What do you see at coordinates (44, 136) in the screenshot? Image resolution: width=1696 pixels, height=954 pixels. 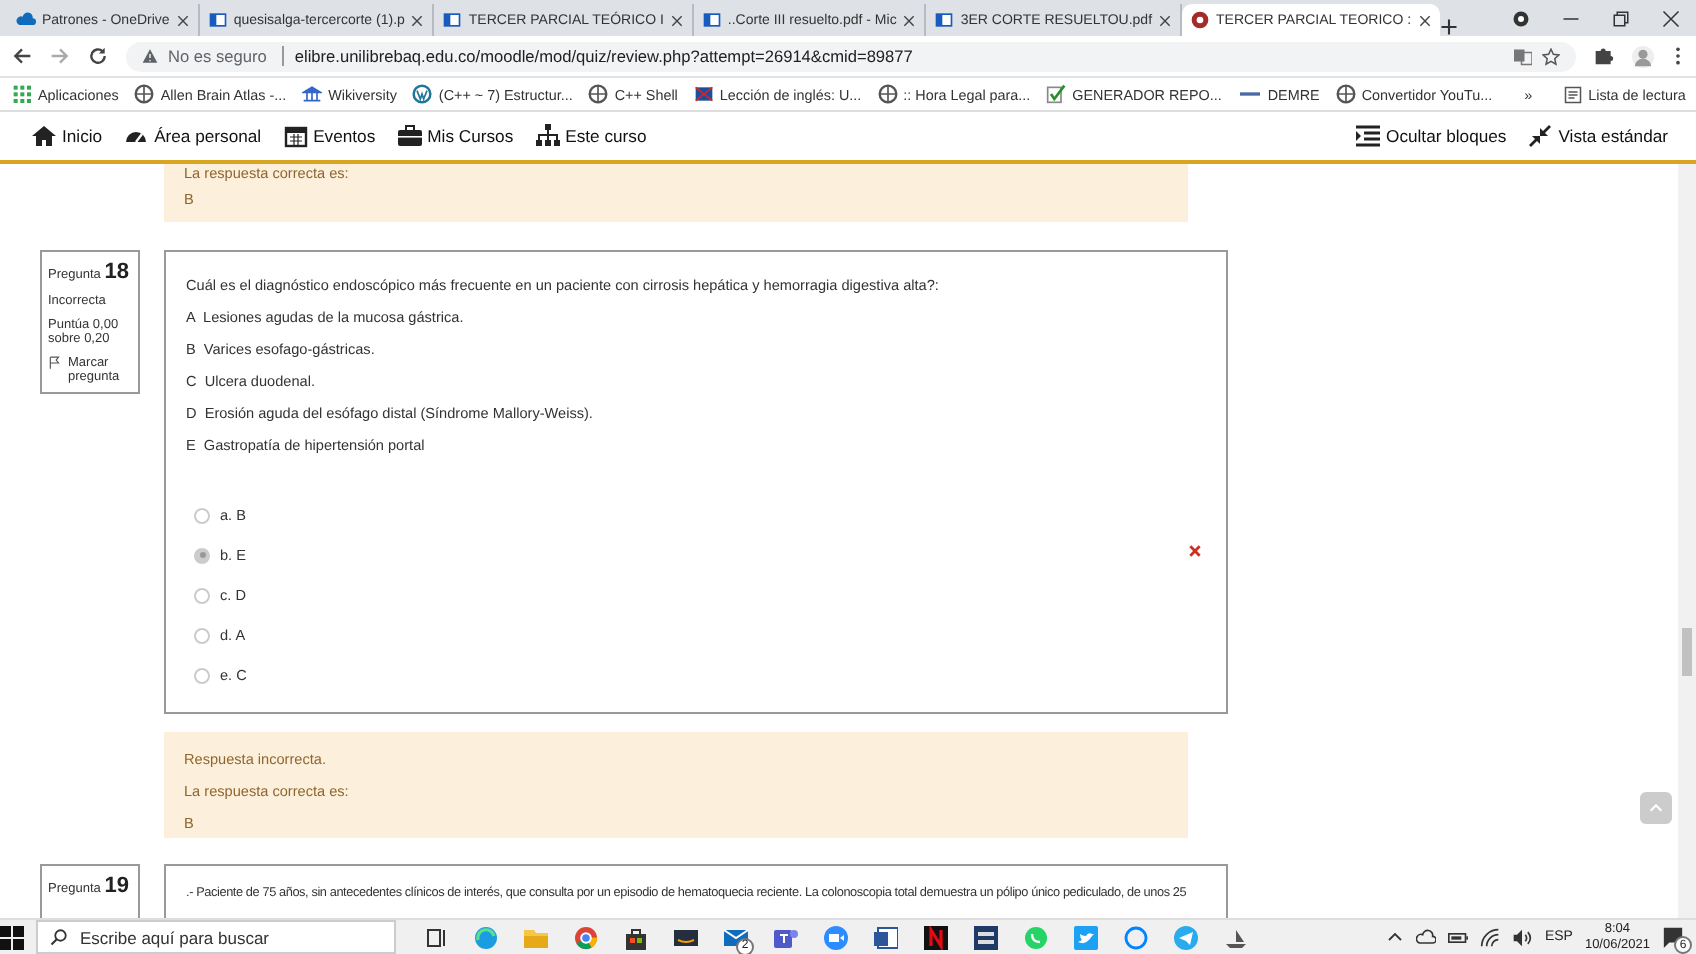 I see `home-icon` at bounding box center [44, 136].